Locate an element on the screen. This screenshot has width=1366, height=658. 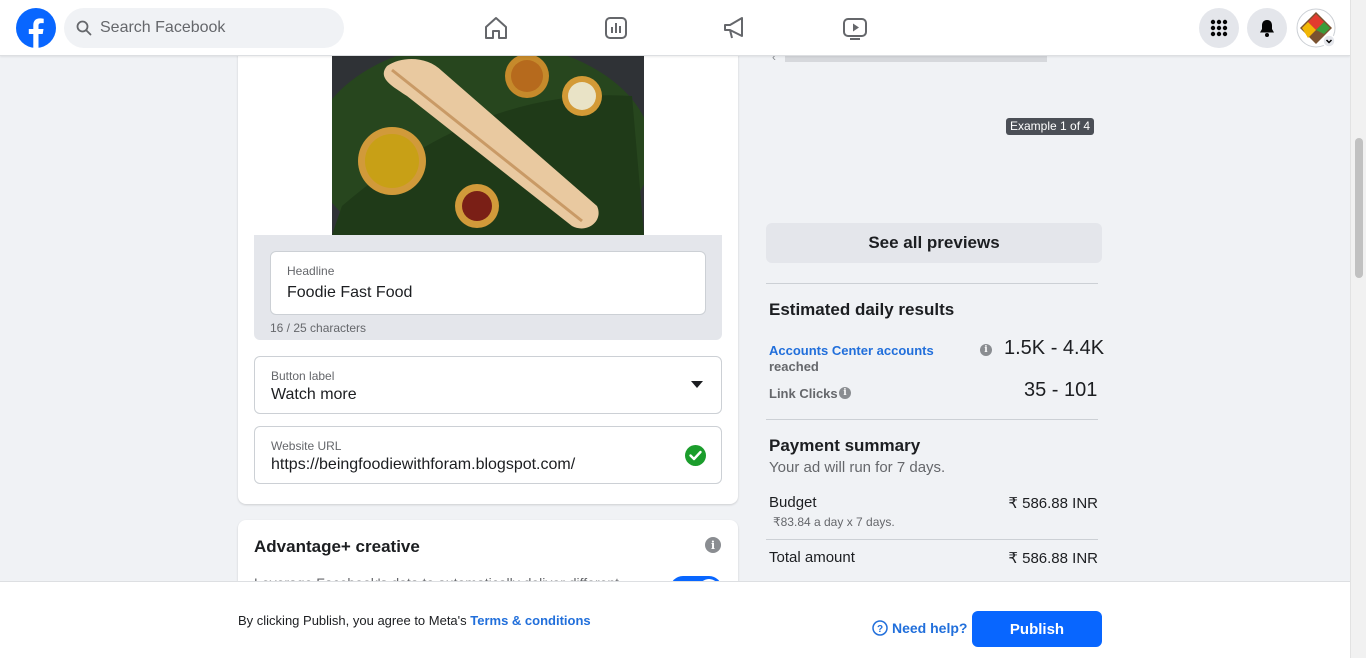
total-amount-value: ₹ 586.88 INR is located at coordinates (1053, 558).